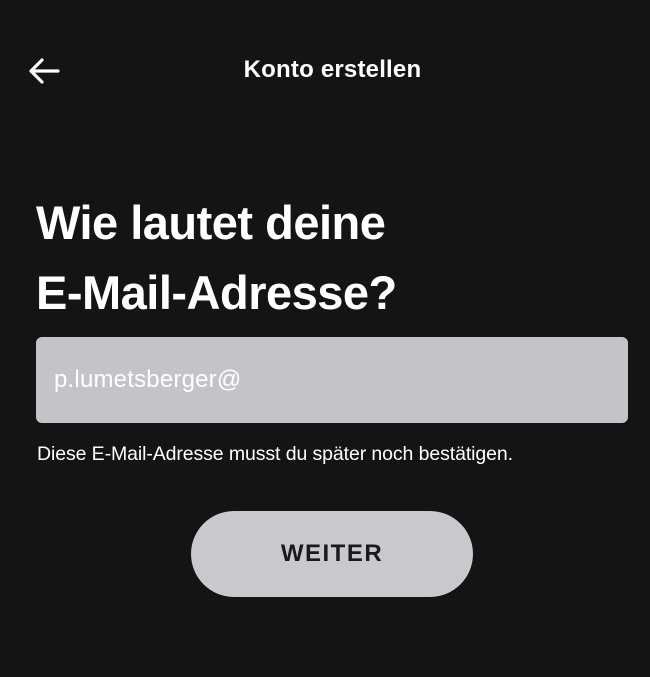  Describe the element at coordinates (332, 380) in the screenshot. I see `email-field: p.lumetsberger@` at that location.